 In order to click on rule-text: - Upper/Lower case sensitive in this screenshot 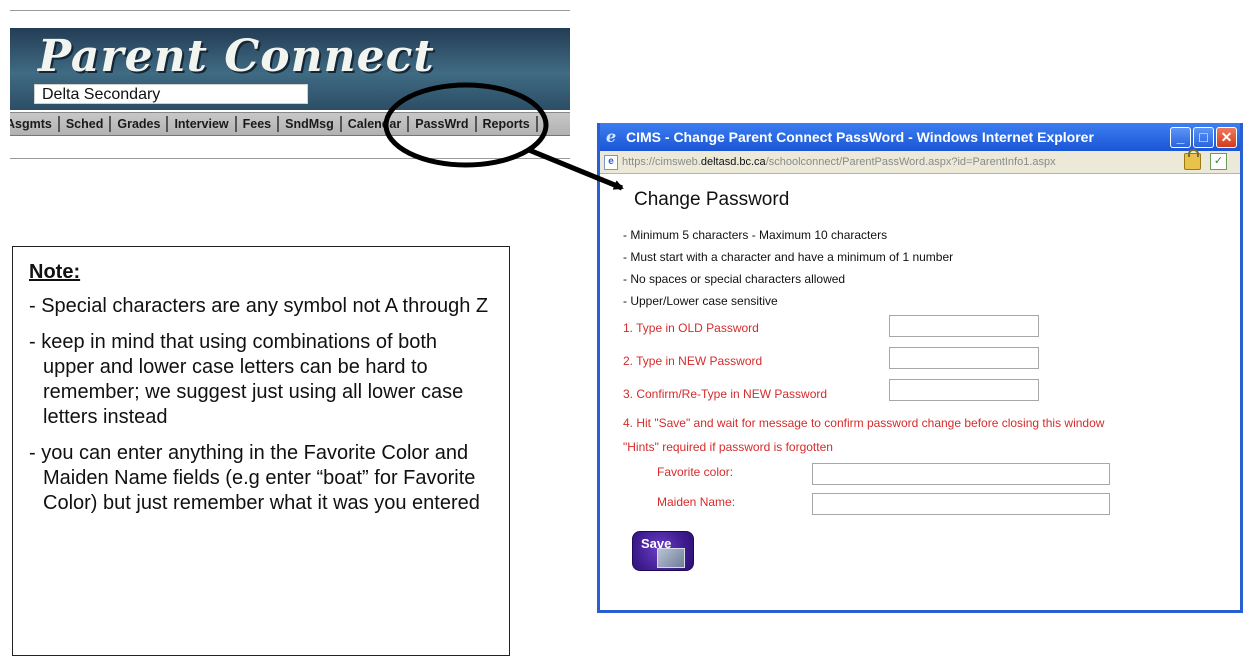, I will do `click(700, 301)`.